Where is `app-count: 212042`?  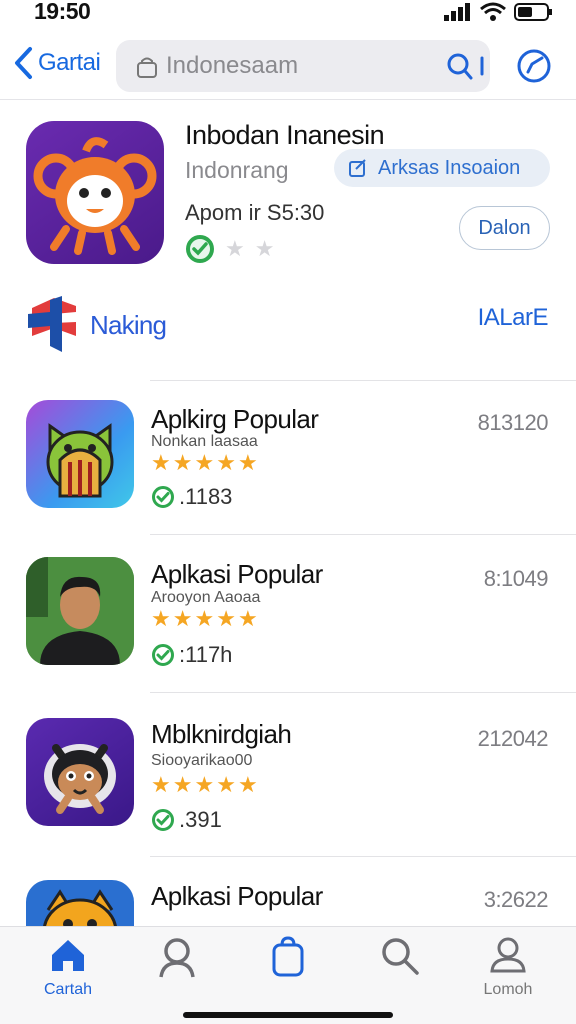
app-count: 212042 is located at coordinates (513, 738).